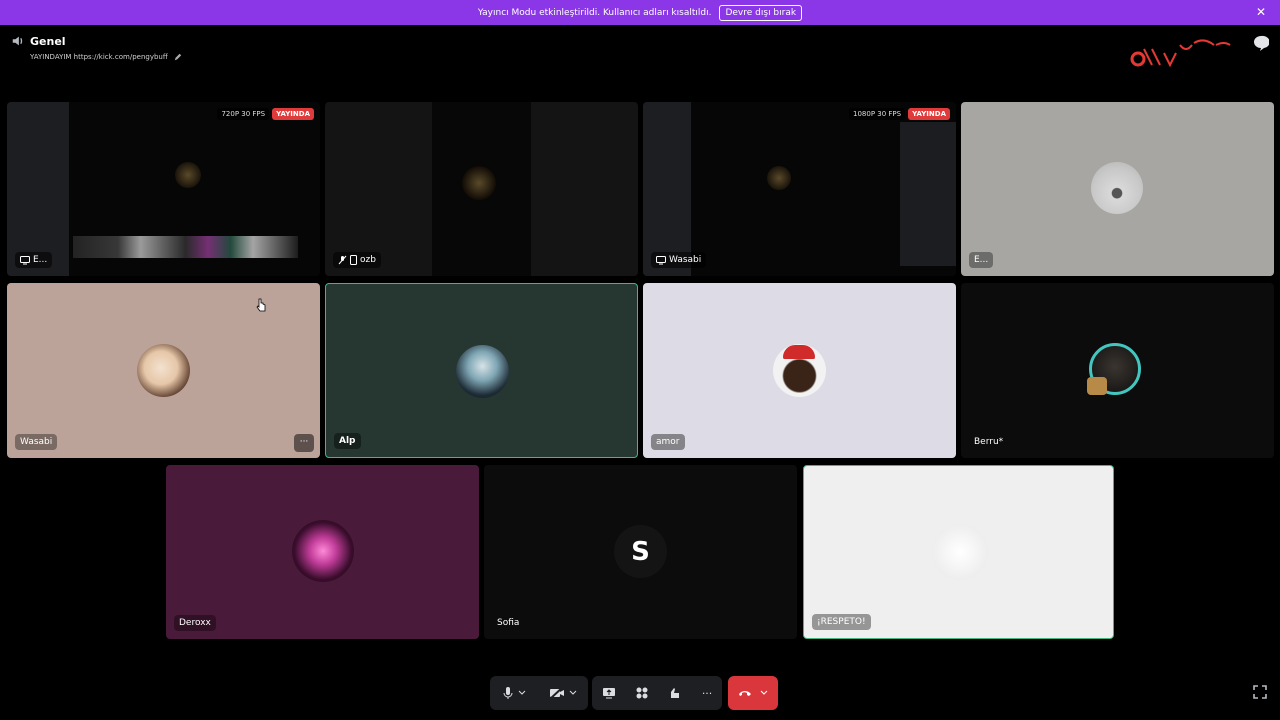  Describe the element at coordinates (243, 114) in the screenshot. I see `quality-tag: 720P 30 FPS` at that location.